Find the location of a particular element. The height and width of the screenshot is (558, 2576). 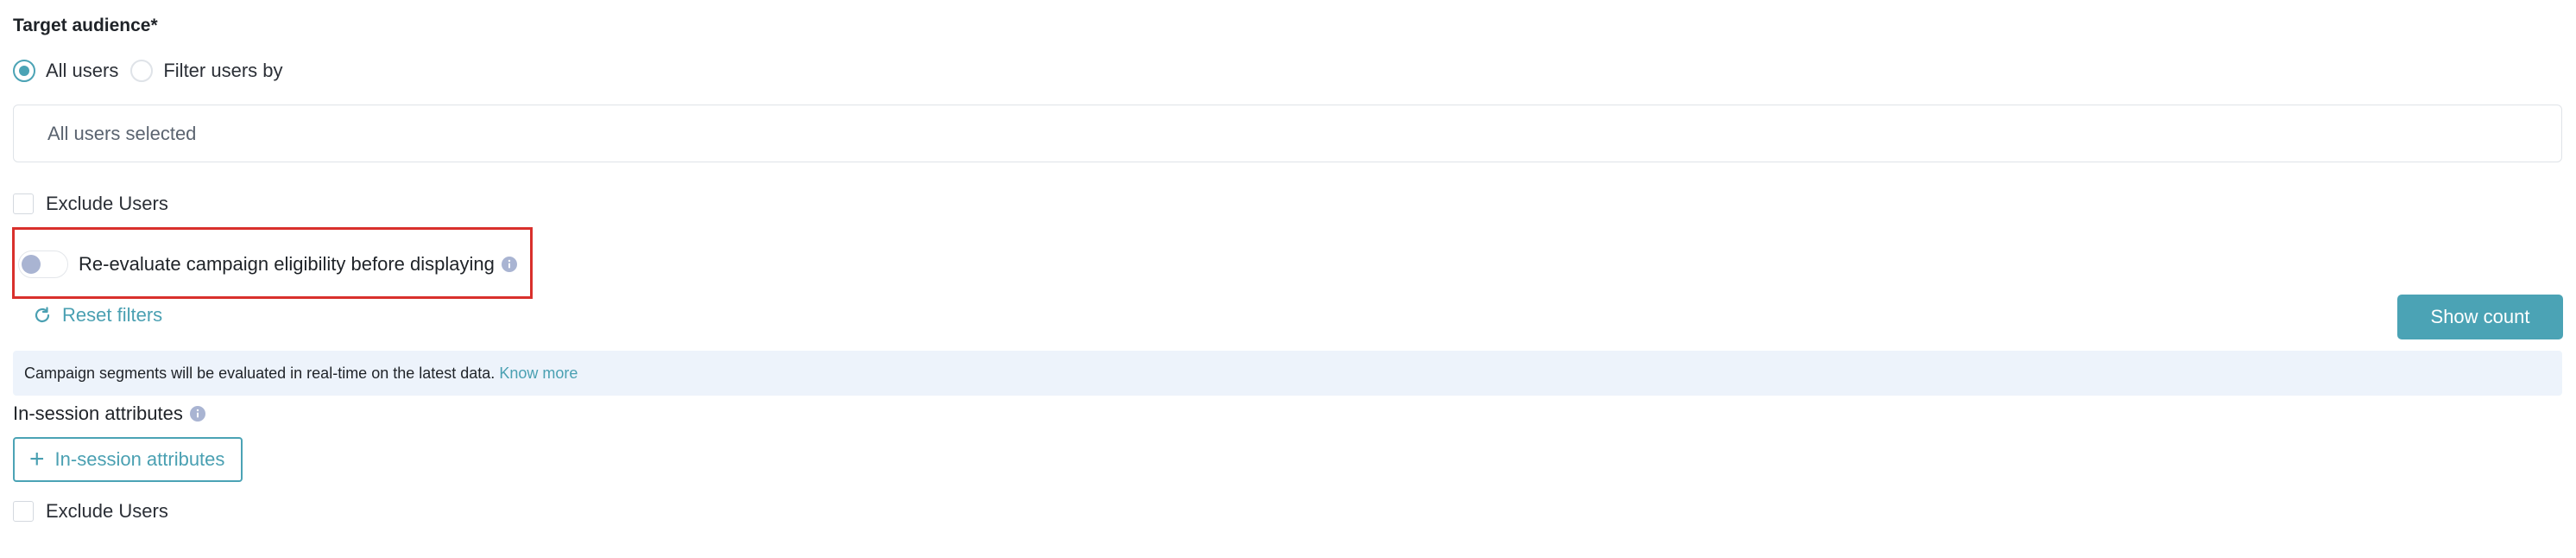

add-in-session-label: In-session attributes is located at coordinates (139, 459).